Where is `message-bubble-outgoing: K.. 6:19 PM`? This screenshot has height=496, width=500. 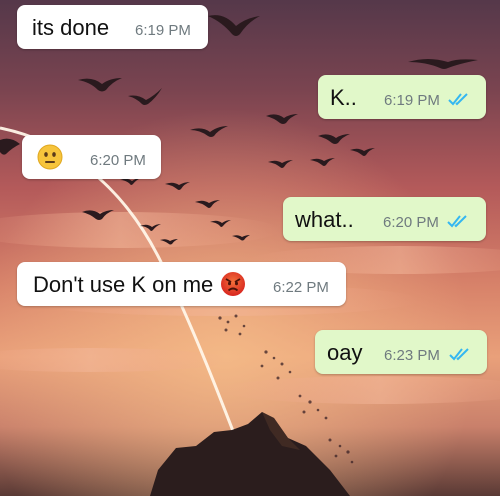 message-bubble-outgoing: K.. 6:19 PM is located at coordinates (402, 97).